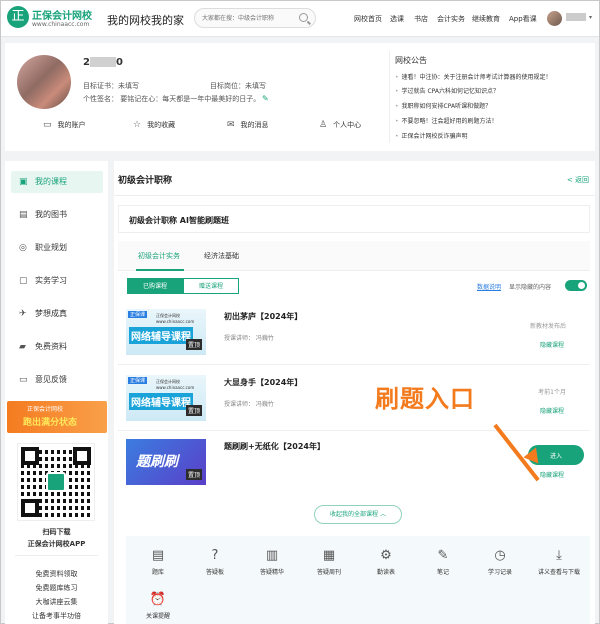  What do you see at coordinates (23, 281) in the screenshot?
I see `monitor-icon: ▢` at bounding box center [23, 281].